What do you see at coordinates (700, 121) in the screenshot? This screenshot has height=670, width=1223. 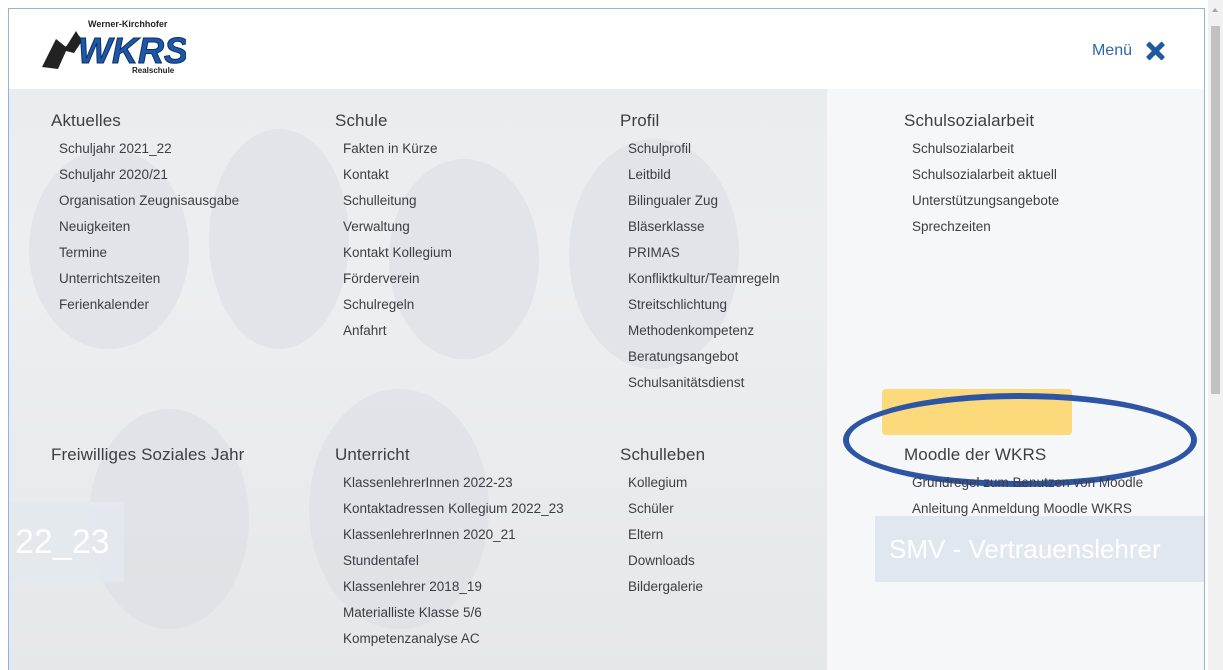 I see `column-title: Profil` at bounding box center [700, 121].